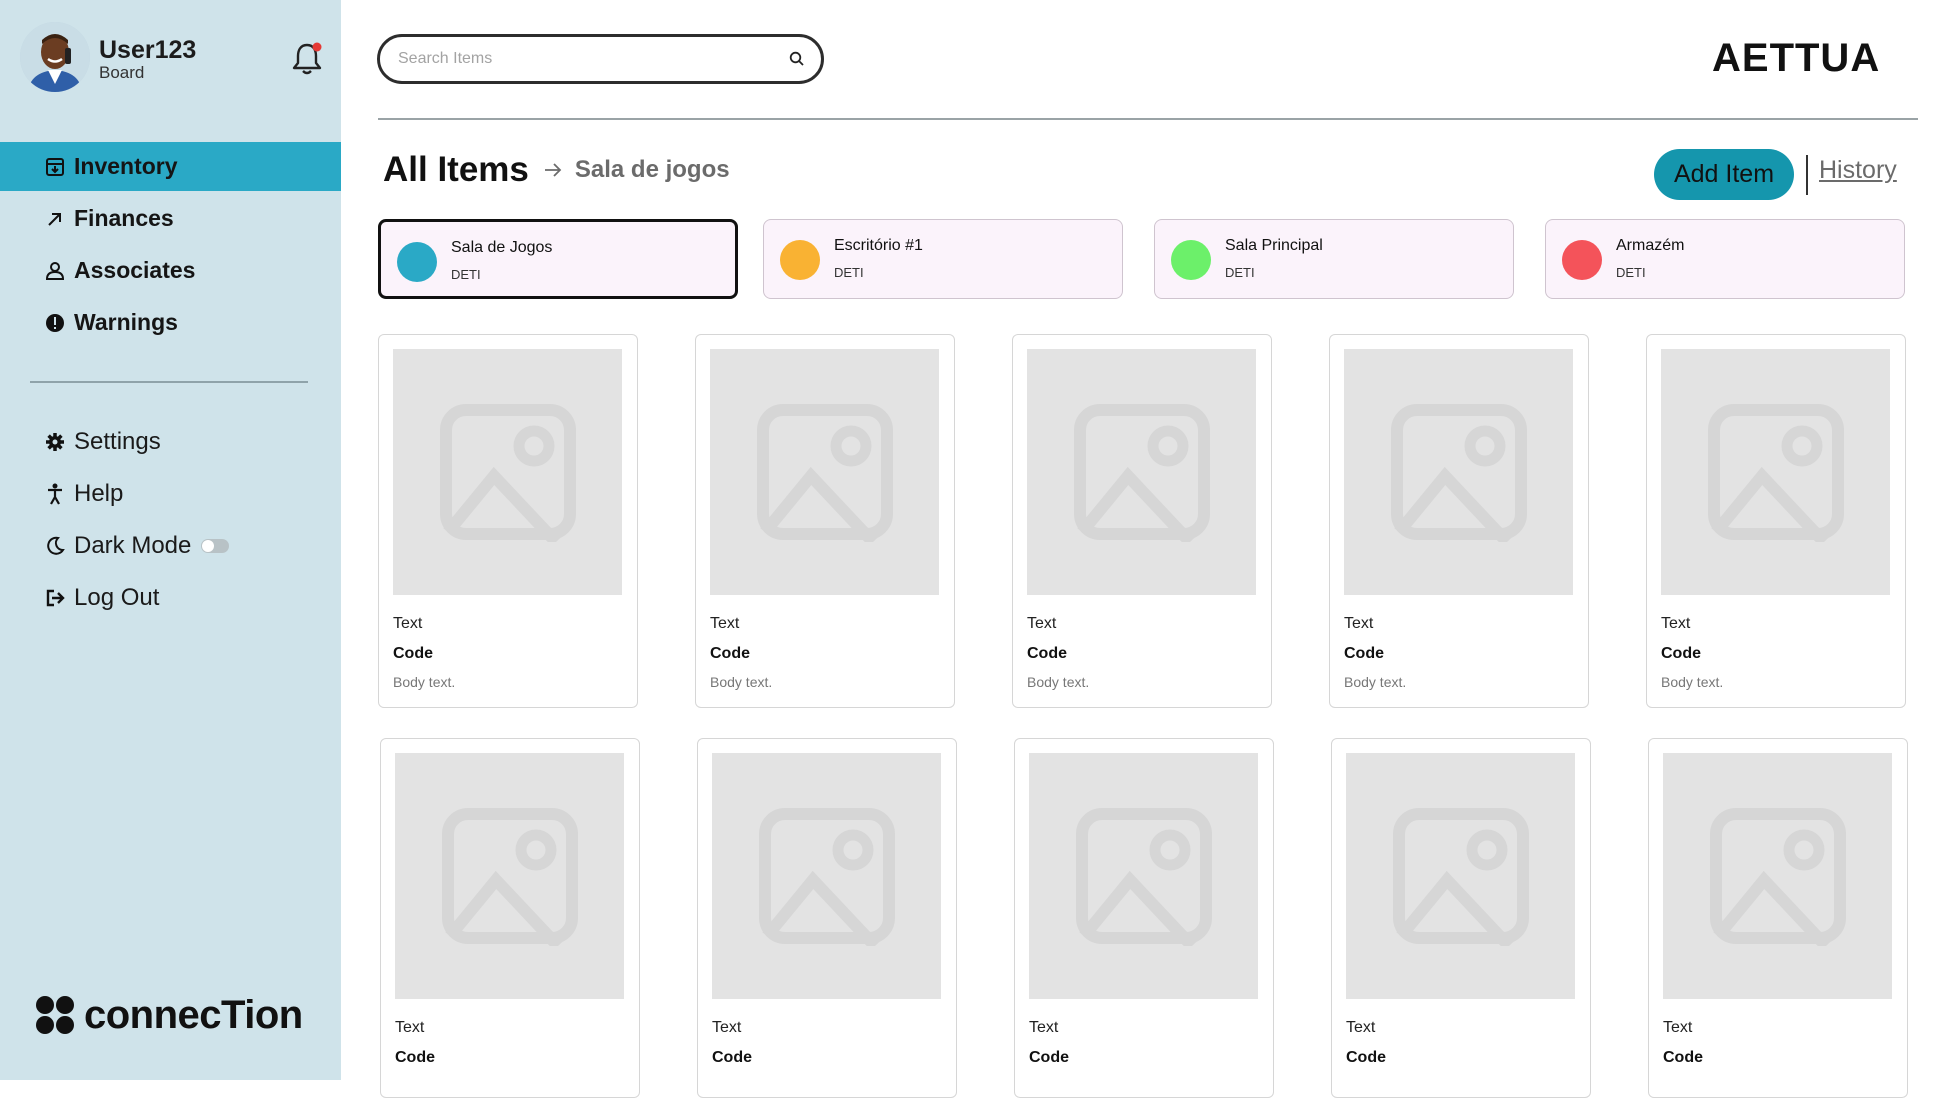 This screenshot has width=1960, height=1098. Describe the element at coordinates (1650, 245) in the screenshot. I see `location-name: Armazém` at that location.